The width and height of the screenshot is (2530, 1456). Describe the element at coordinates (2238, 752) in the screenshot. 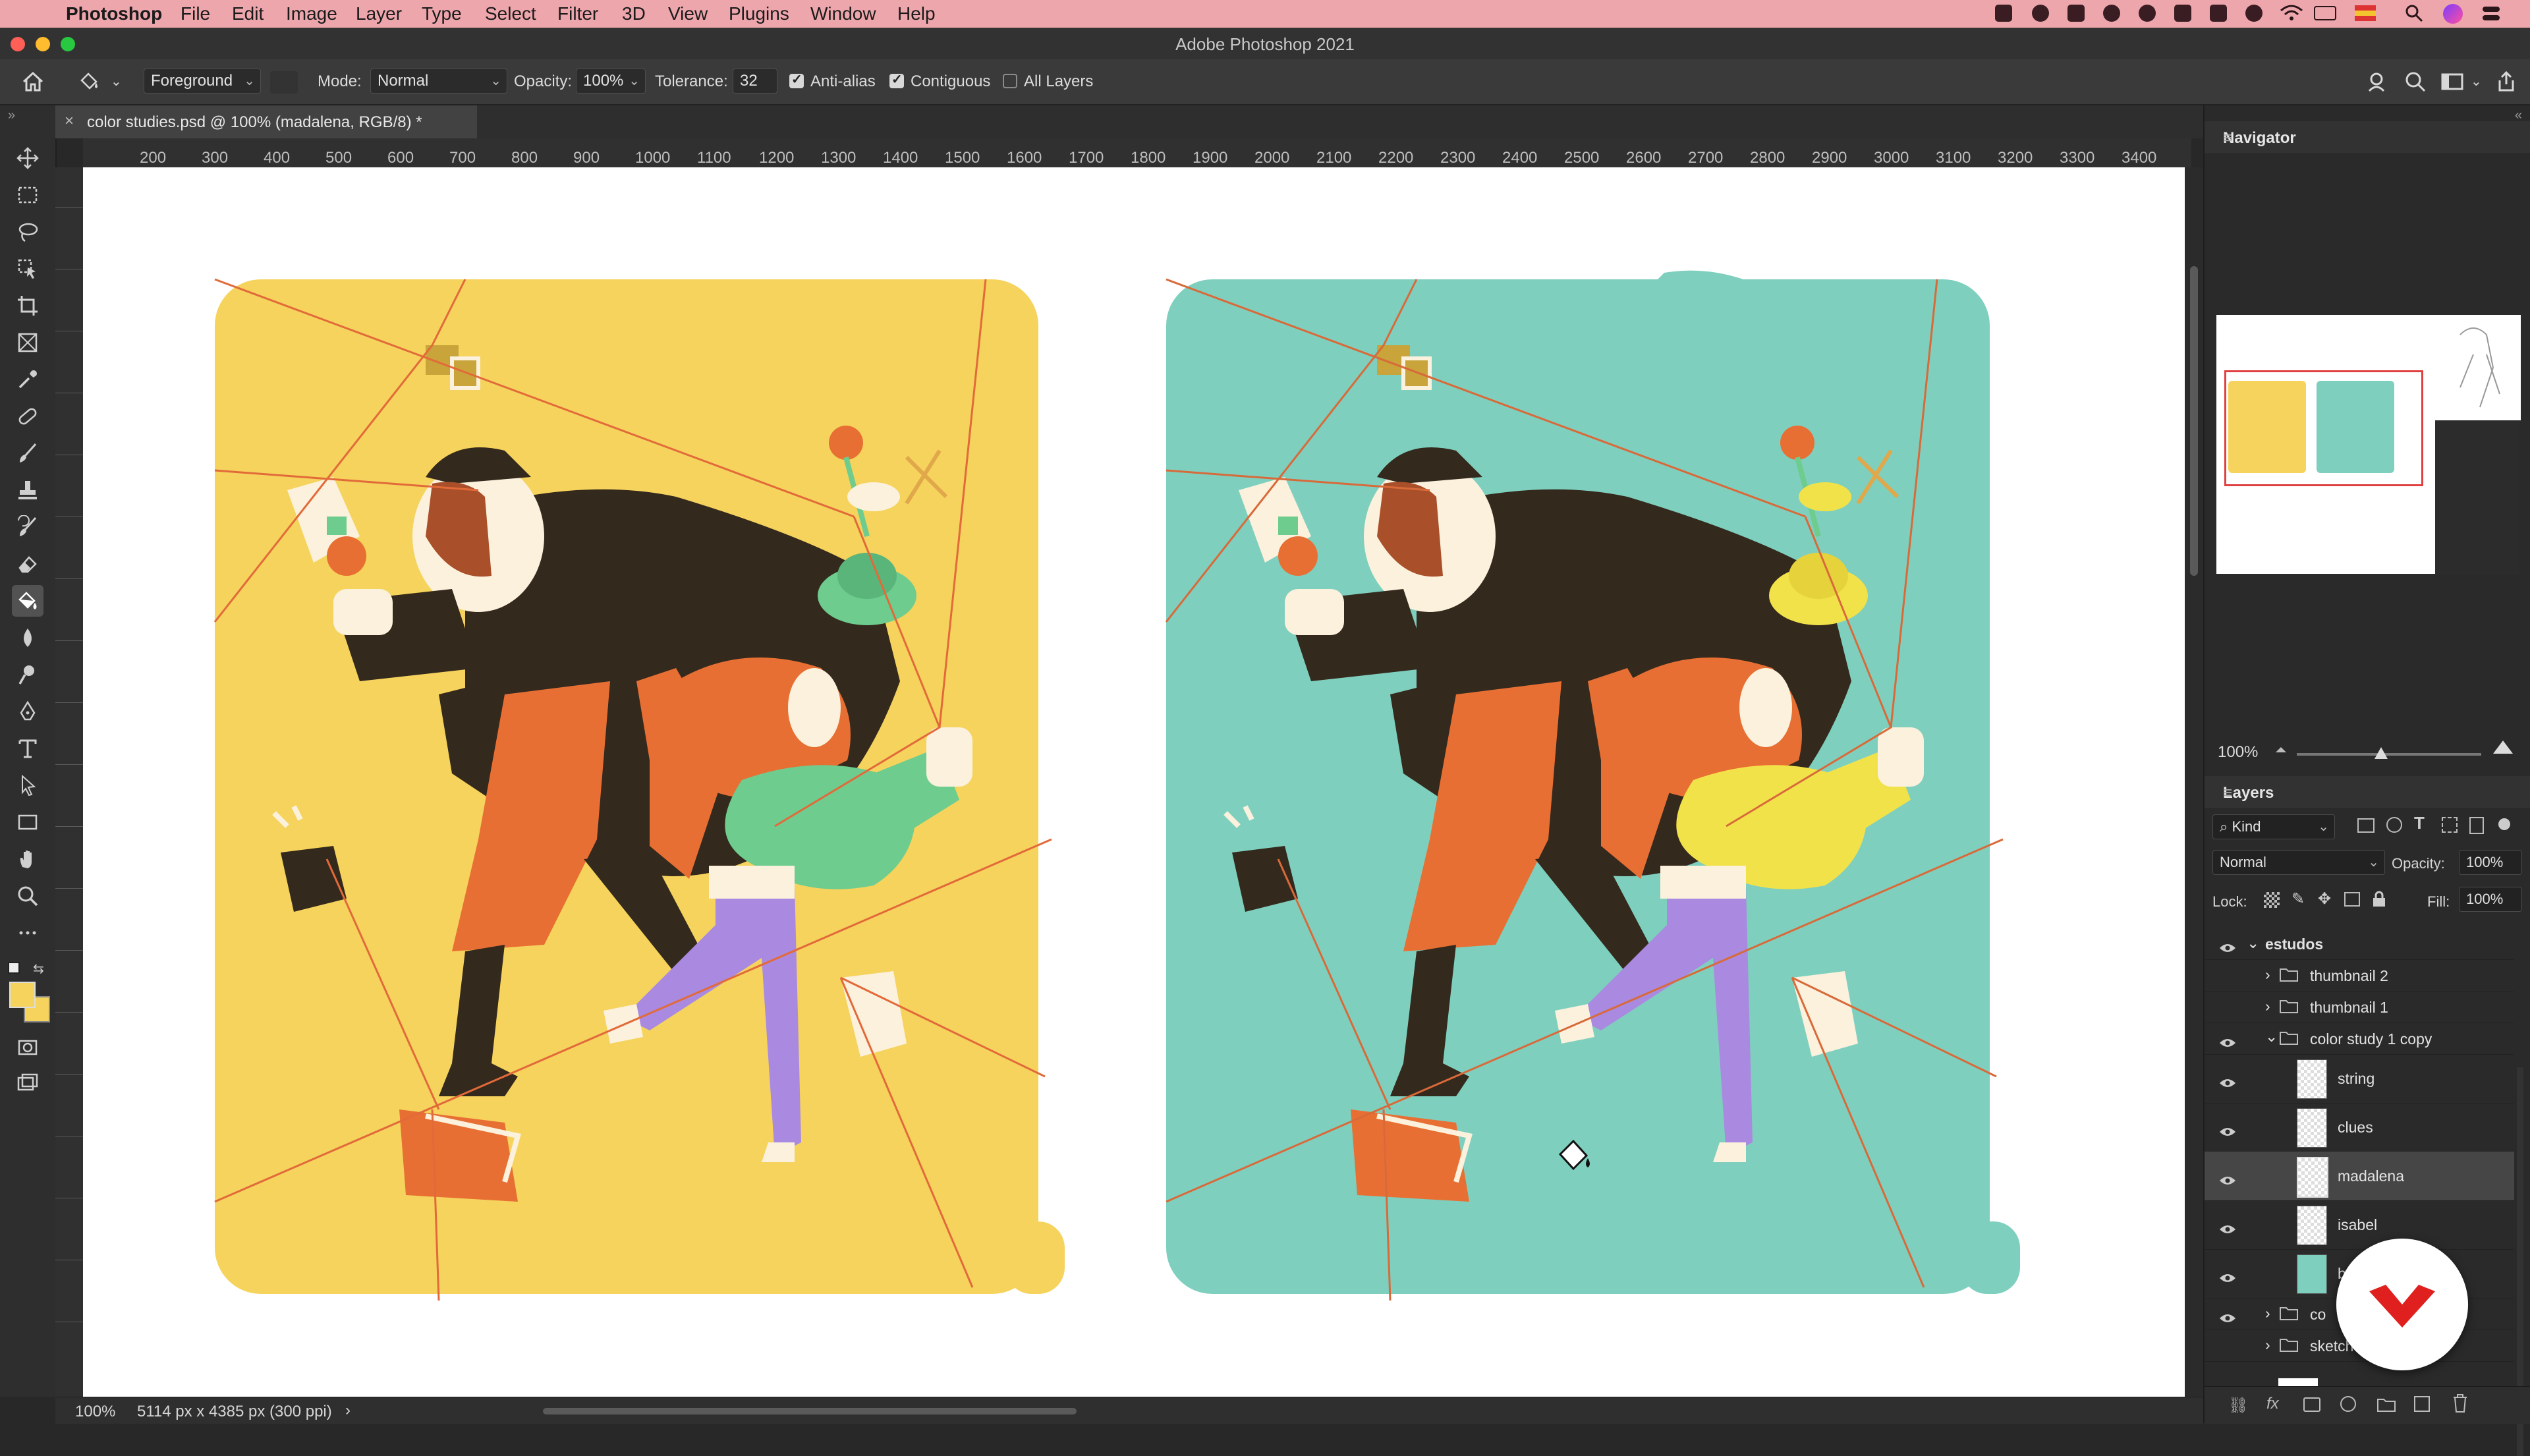

I see `navigator-zoom-value: 100%` at that location.